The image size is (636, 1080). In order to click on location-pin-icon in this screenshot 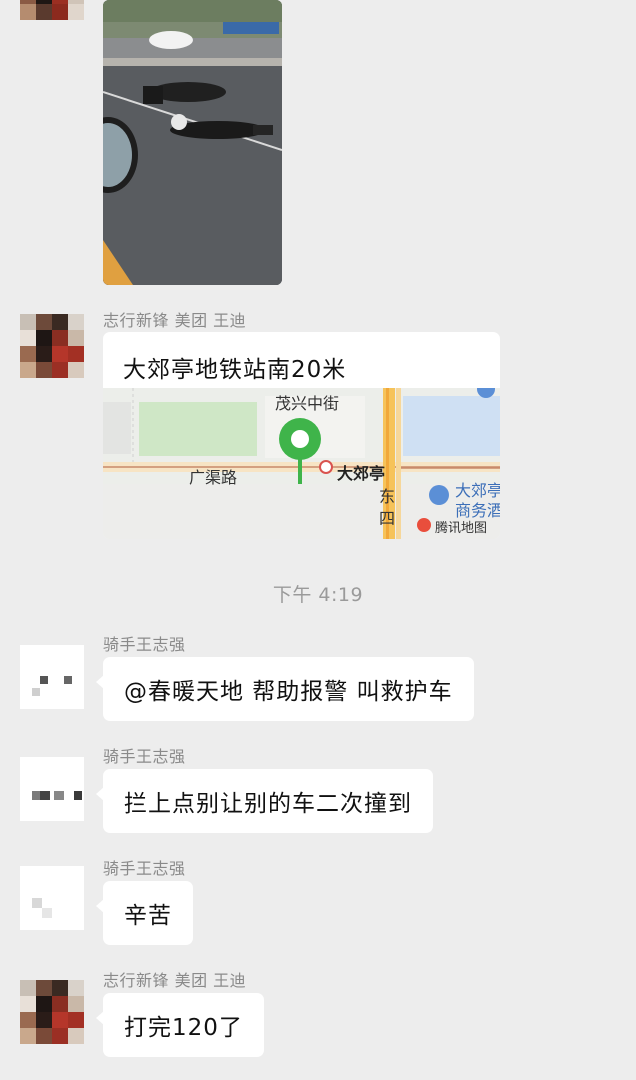, I will do `click(300, 451)`.